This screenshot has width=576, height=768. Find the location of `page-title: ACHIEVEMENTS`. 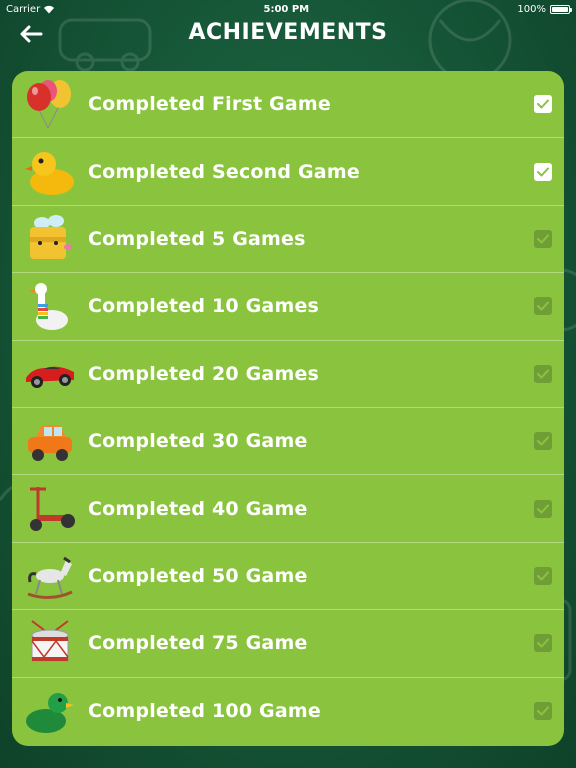

page-title: ACHIEVEMENTS is located at coordinates (288, 32).